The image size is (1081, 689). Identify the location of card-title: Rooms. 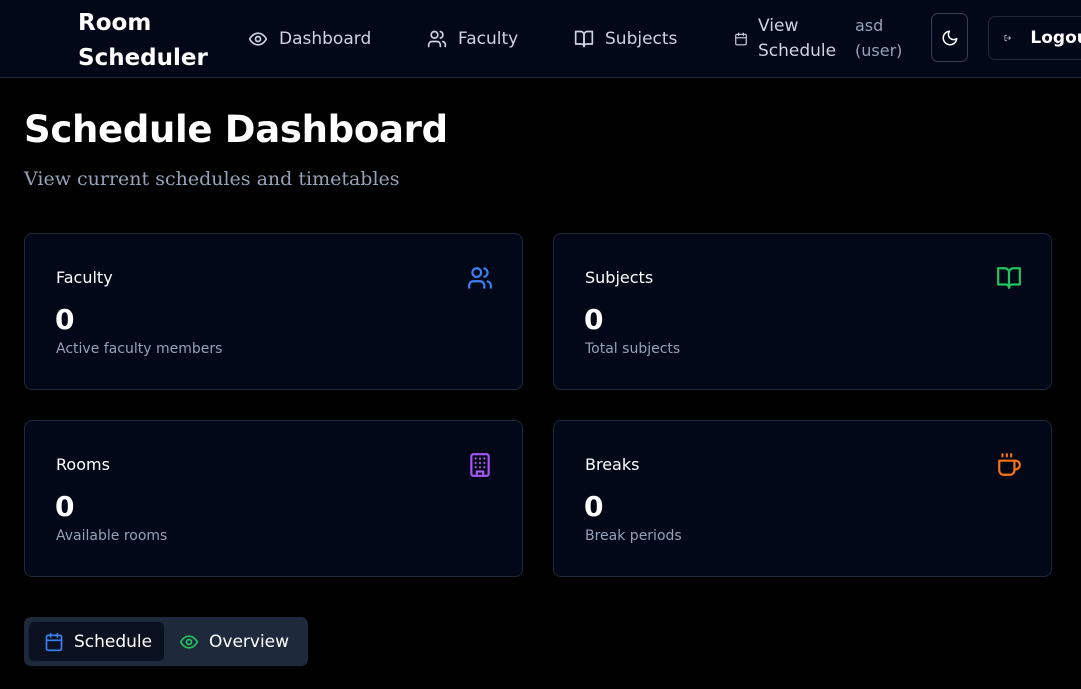
(83, 464).